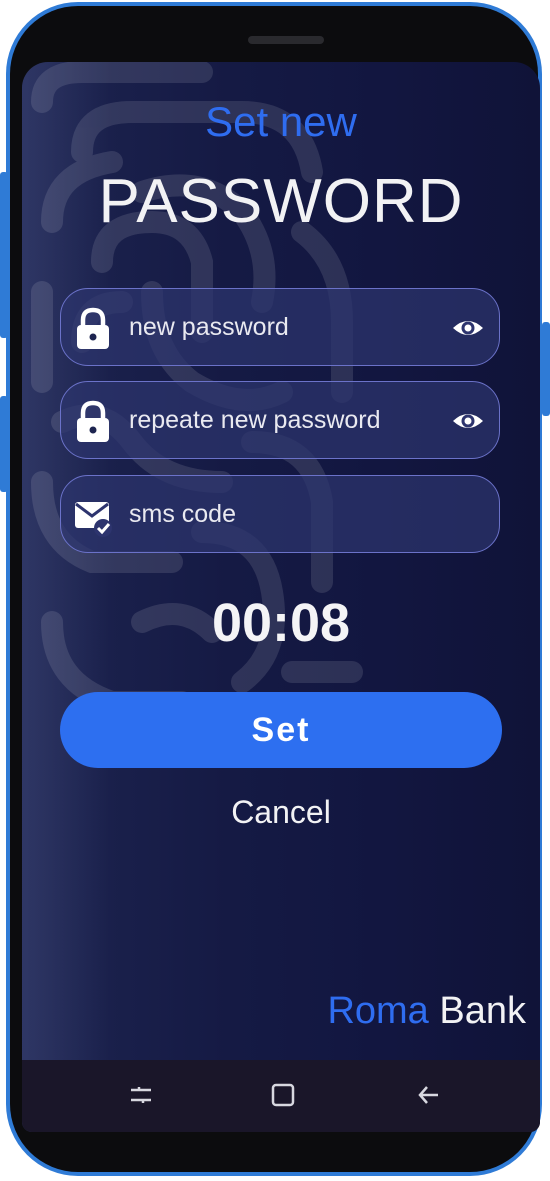 The image size is (550, 1181). What do you see at coordinates (209, 327) in the screenshot?
I see `new-password-placeholder: new password` at bounding box center [209, 327].